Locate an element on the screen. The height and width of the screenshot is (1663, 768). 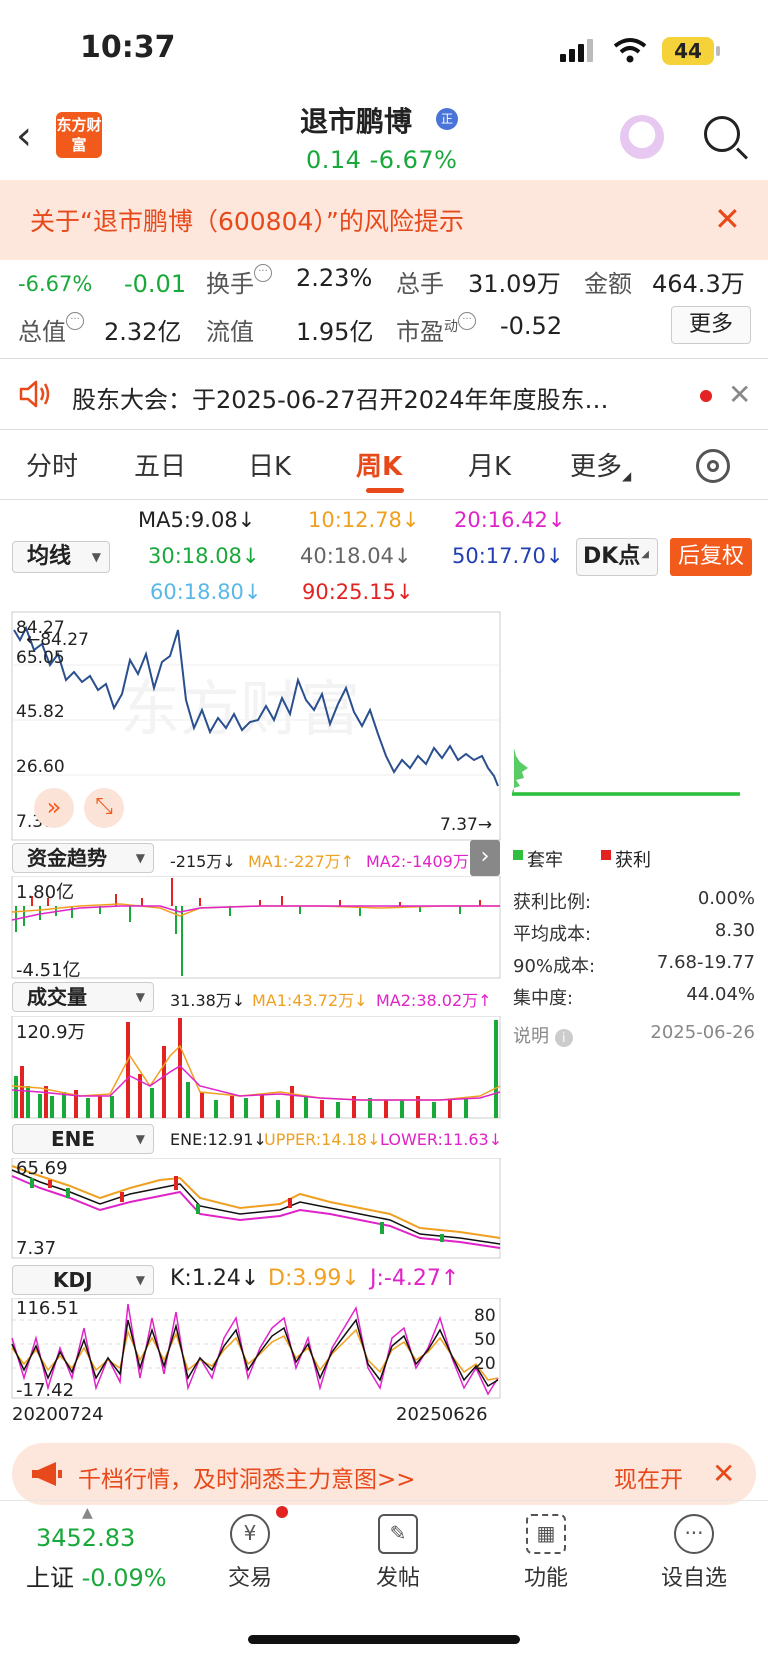
back-icon: ‹ is located at coordinates (34, 136).